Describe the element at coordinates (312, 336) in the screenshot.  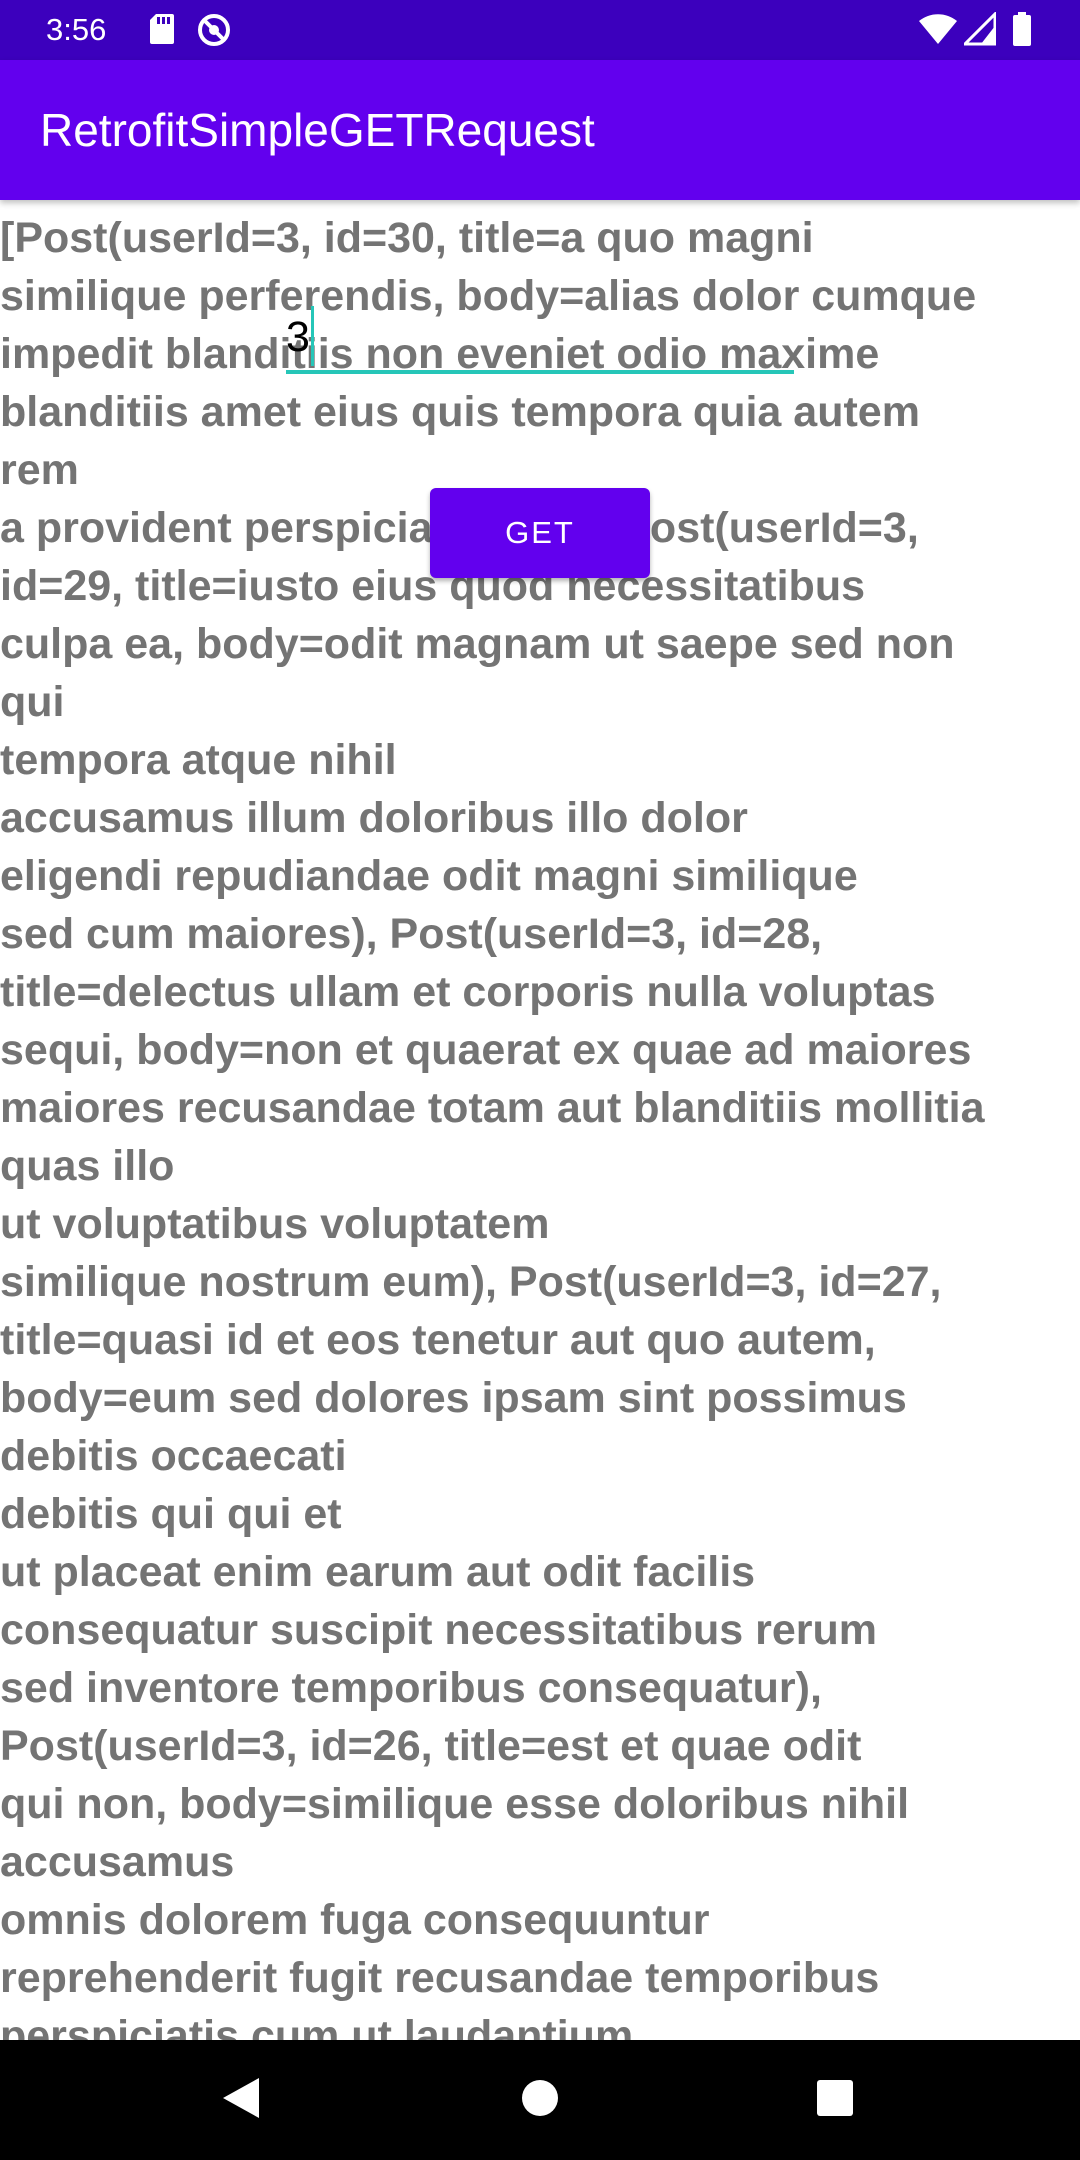
I see `text-cursor` at that location.